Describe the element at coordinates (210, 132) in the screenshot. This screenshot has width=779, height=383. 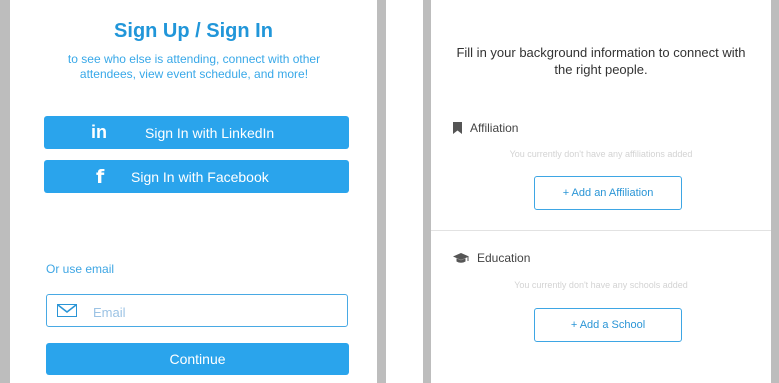
I see `linkedin-signin-label: Sign In with LinkedIn` at that location.